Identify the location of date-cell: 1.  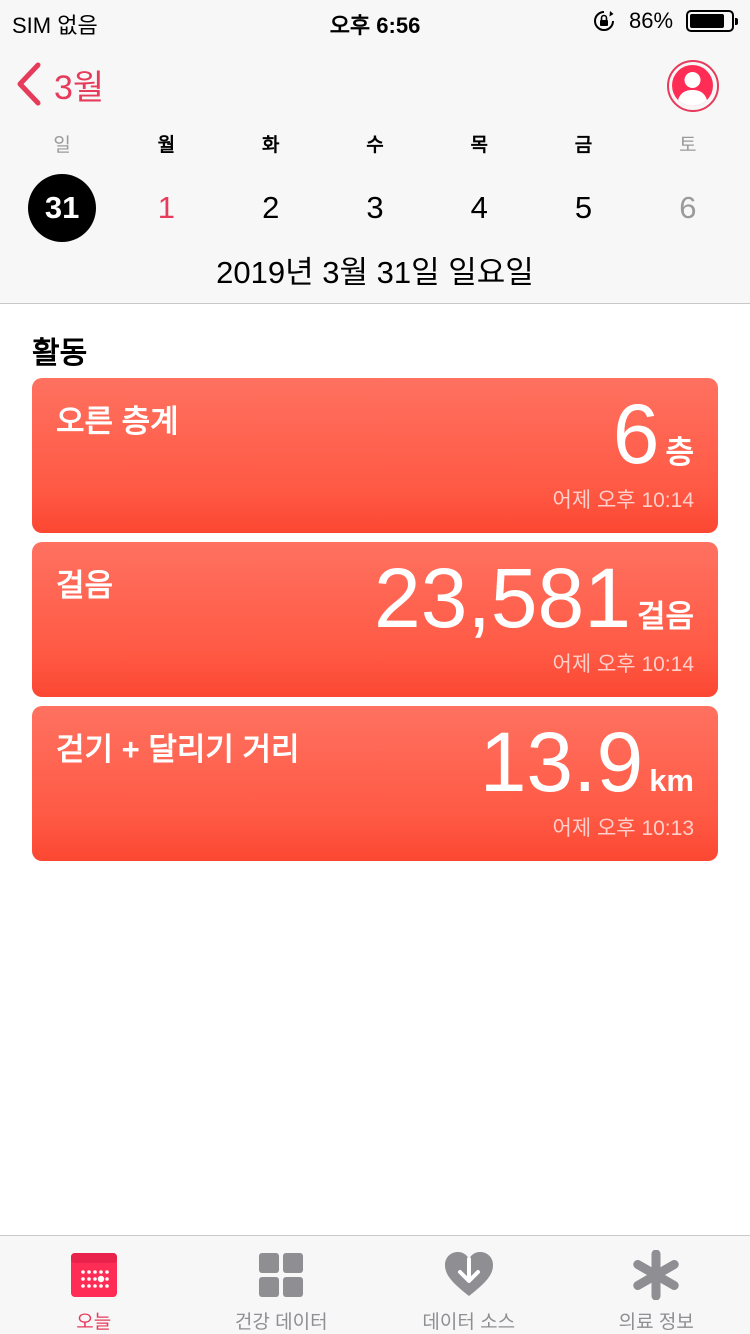
(166, 208).